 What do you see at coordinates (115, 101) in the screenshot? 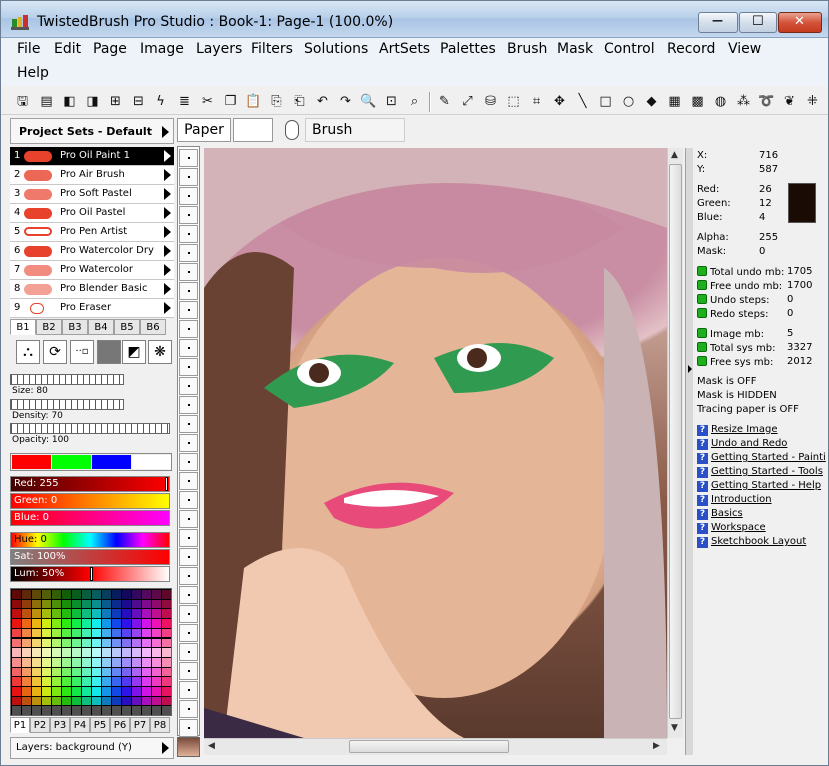
I see `page-add-icon: ⊞` at bounding box center [115, 101].